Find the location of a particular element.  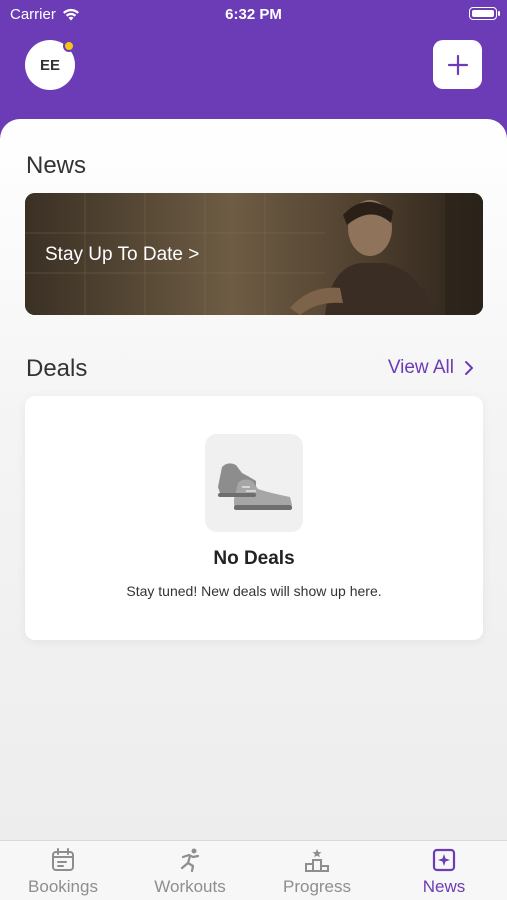

view-all-label: View All is located at coordinates (420, 367).